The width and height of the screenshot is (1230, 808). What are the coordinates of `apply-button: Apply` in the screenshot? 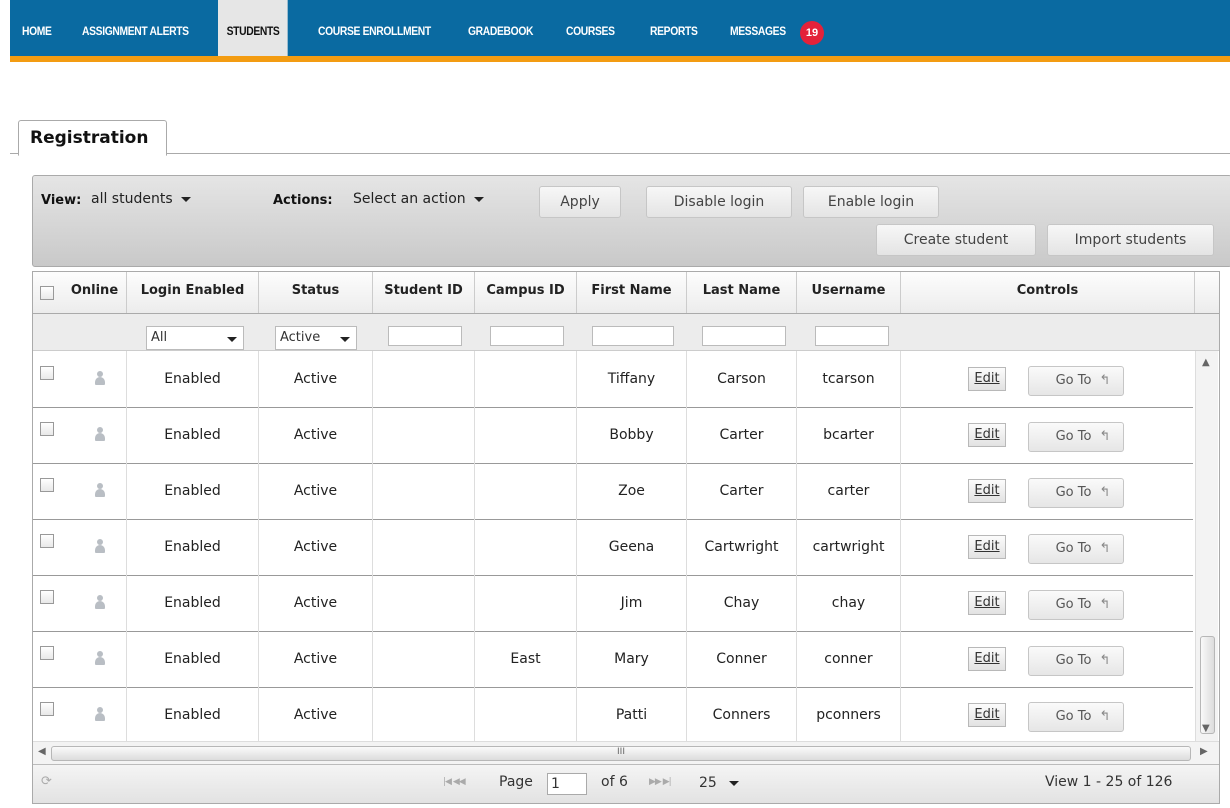 It's located at (580, 202).